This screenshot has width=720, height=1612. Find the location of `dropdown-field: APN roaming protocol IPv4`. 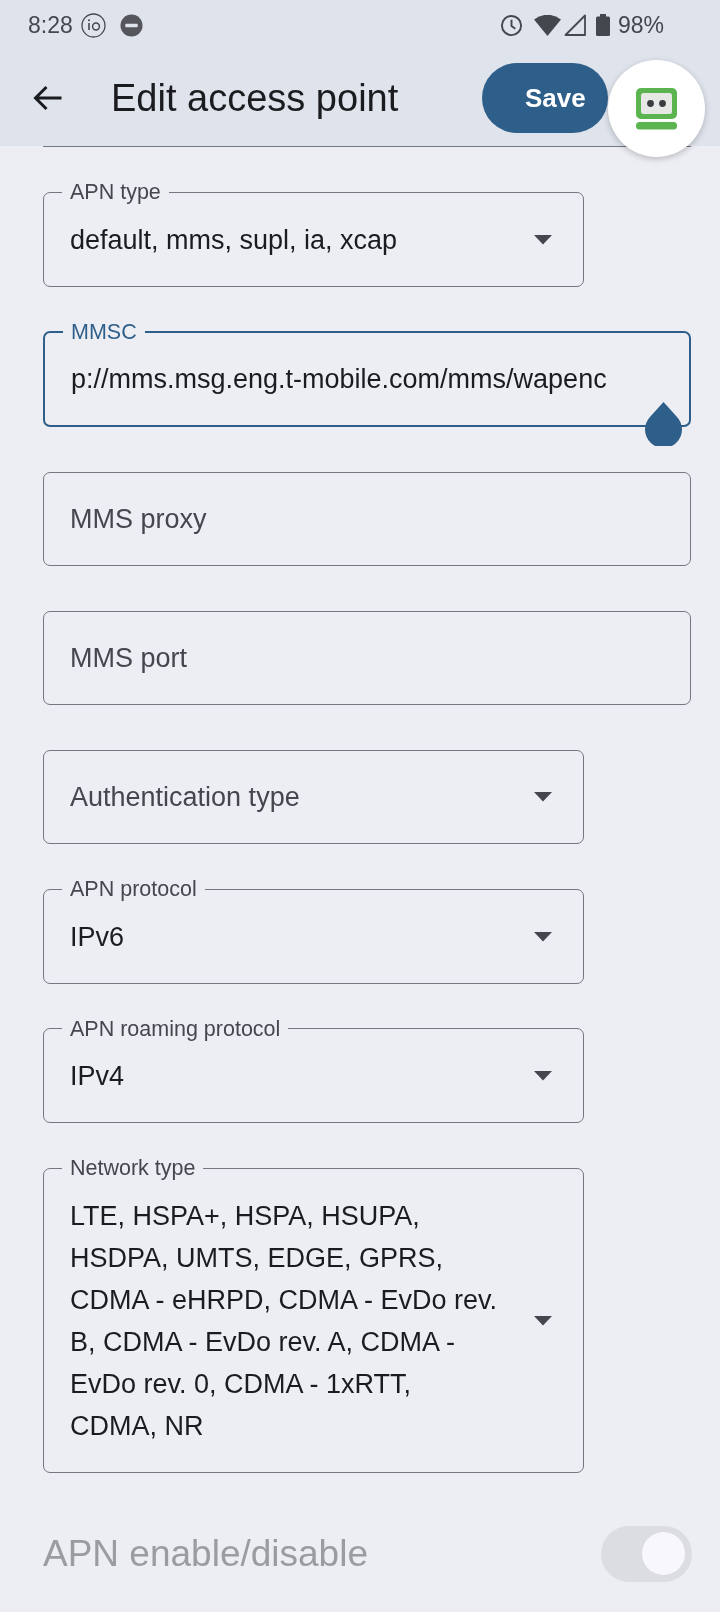

dropdown-field: APN roaming protocol IPv4 is located at coordinates (313, 1070).